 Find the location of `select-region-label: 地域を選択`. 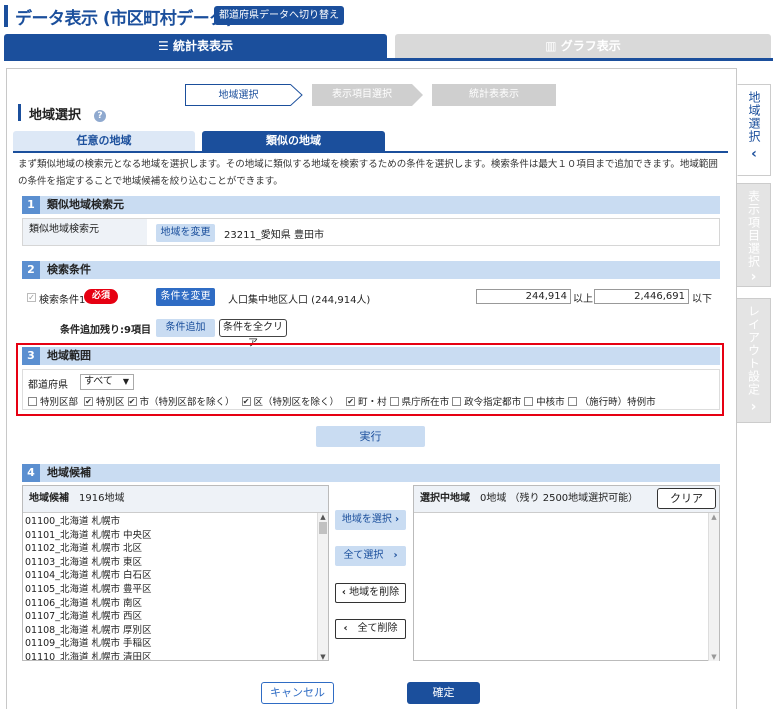

select-region-label: 地域を選択 is located at coordinates (366, 519).